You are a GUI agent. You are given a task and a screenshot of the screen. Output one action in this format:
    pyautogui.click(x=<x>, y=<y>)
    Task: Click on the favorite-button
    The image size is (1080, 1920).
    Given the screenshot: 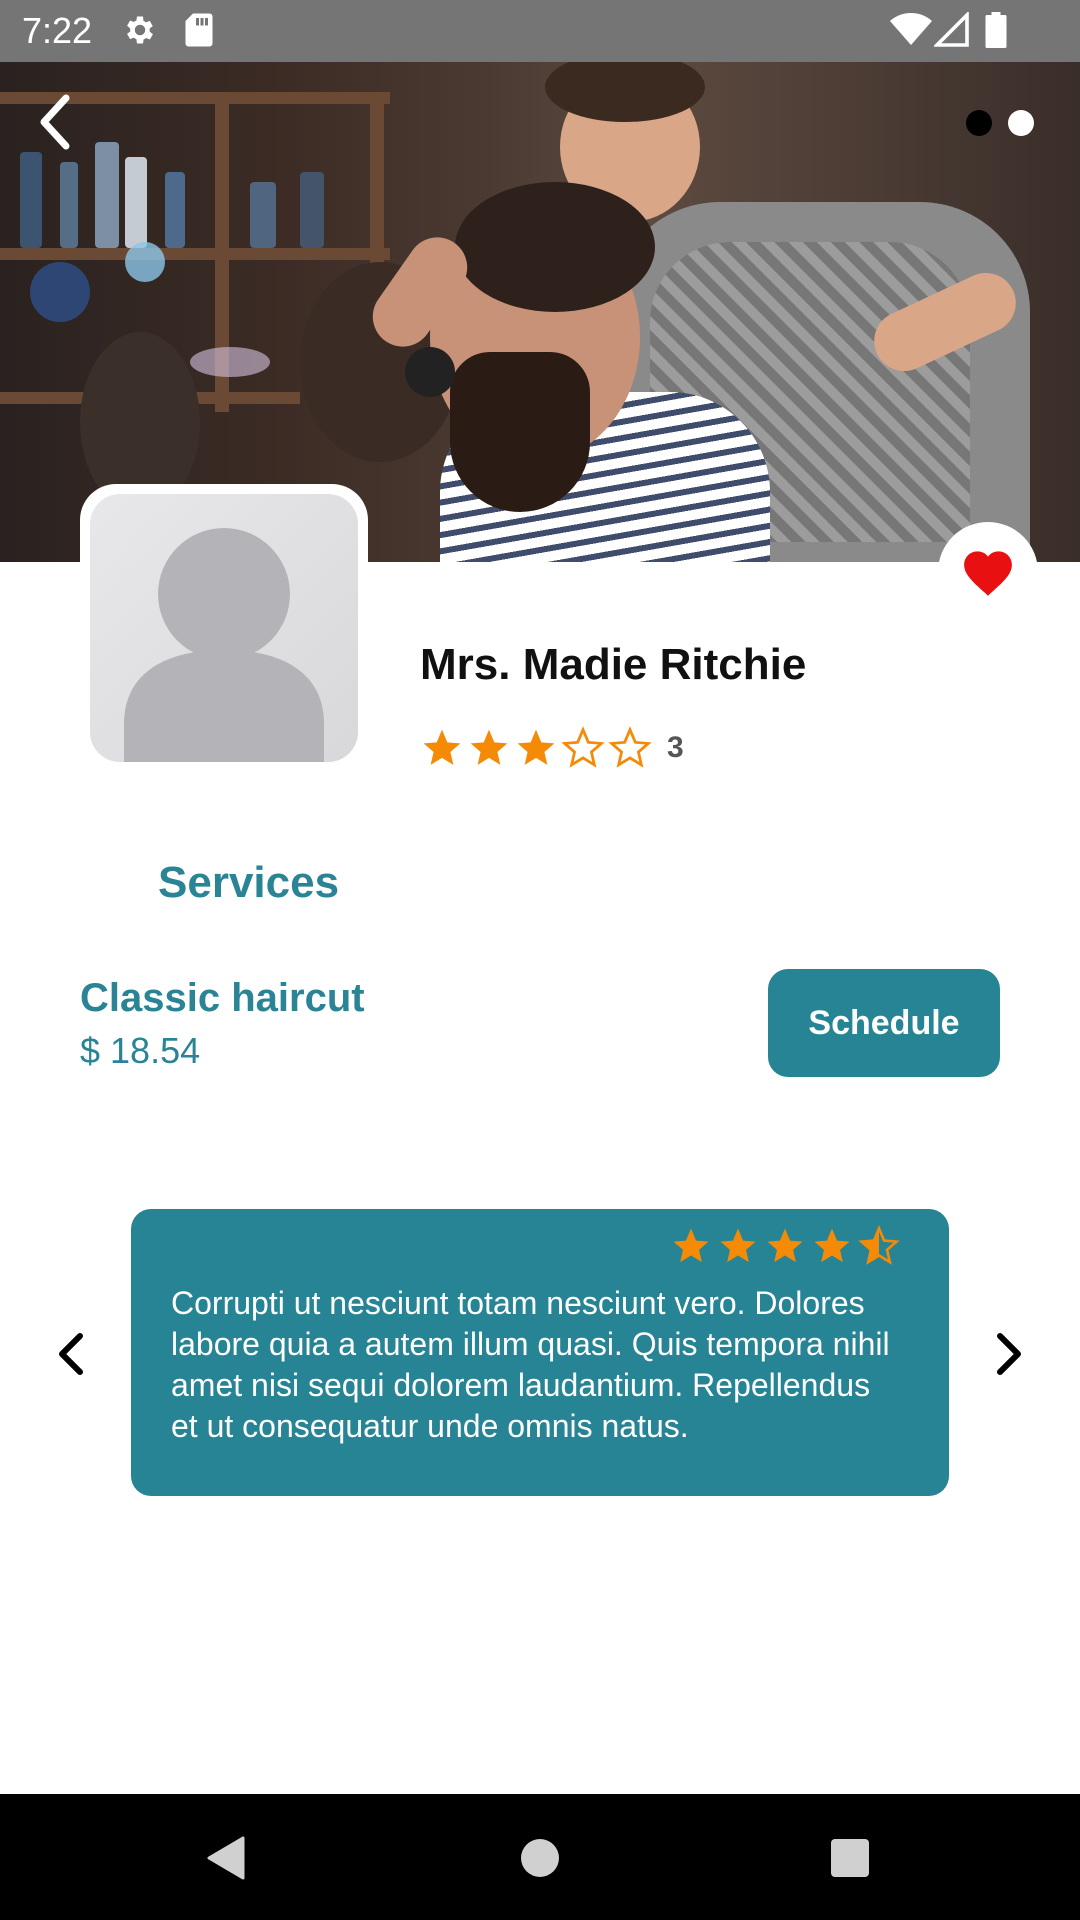 What is the action you would take?
    pyautogui.click(x=988, y=572)
    